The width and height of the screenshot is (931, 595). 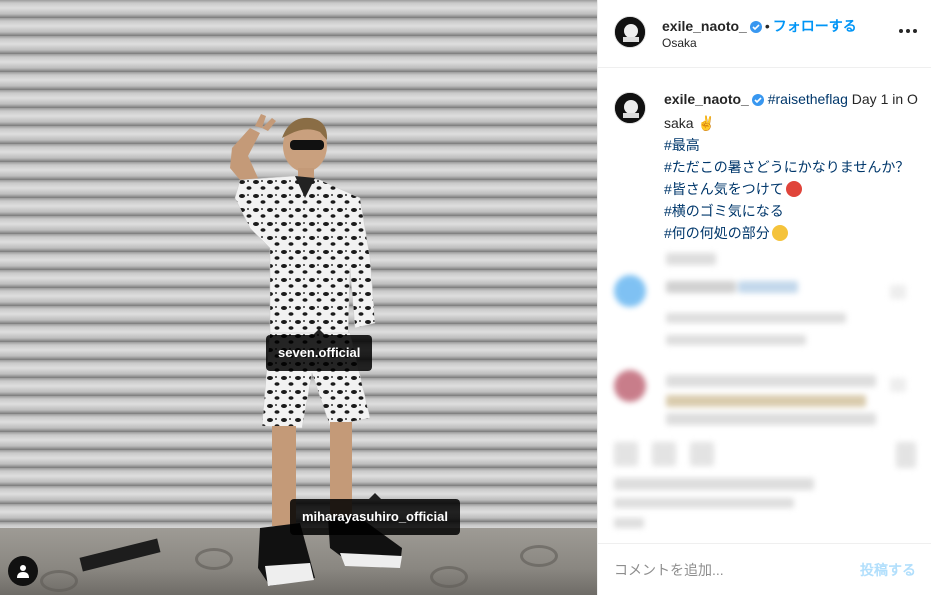 I want to click on more-options-icon, so click(x=908, y=31).